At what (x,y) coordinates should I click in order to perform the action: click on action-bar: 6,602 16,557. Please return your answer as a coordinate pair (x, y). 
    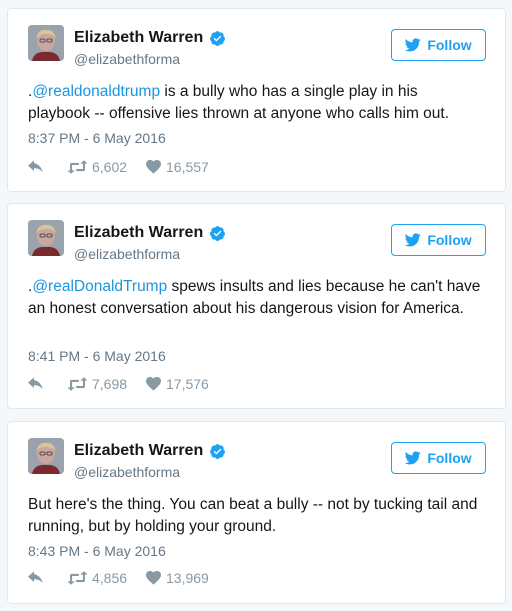
    Looking at the image, I should click on (118, 167).